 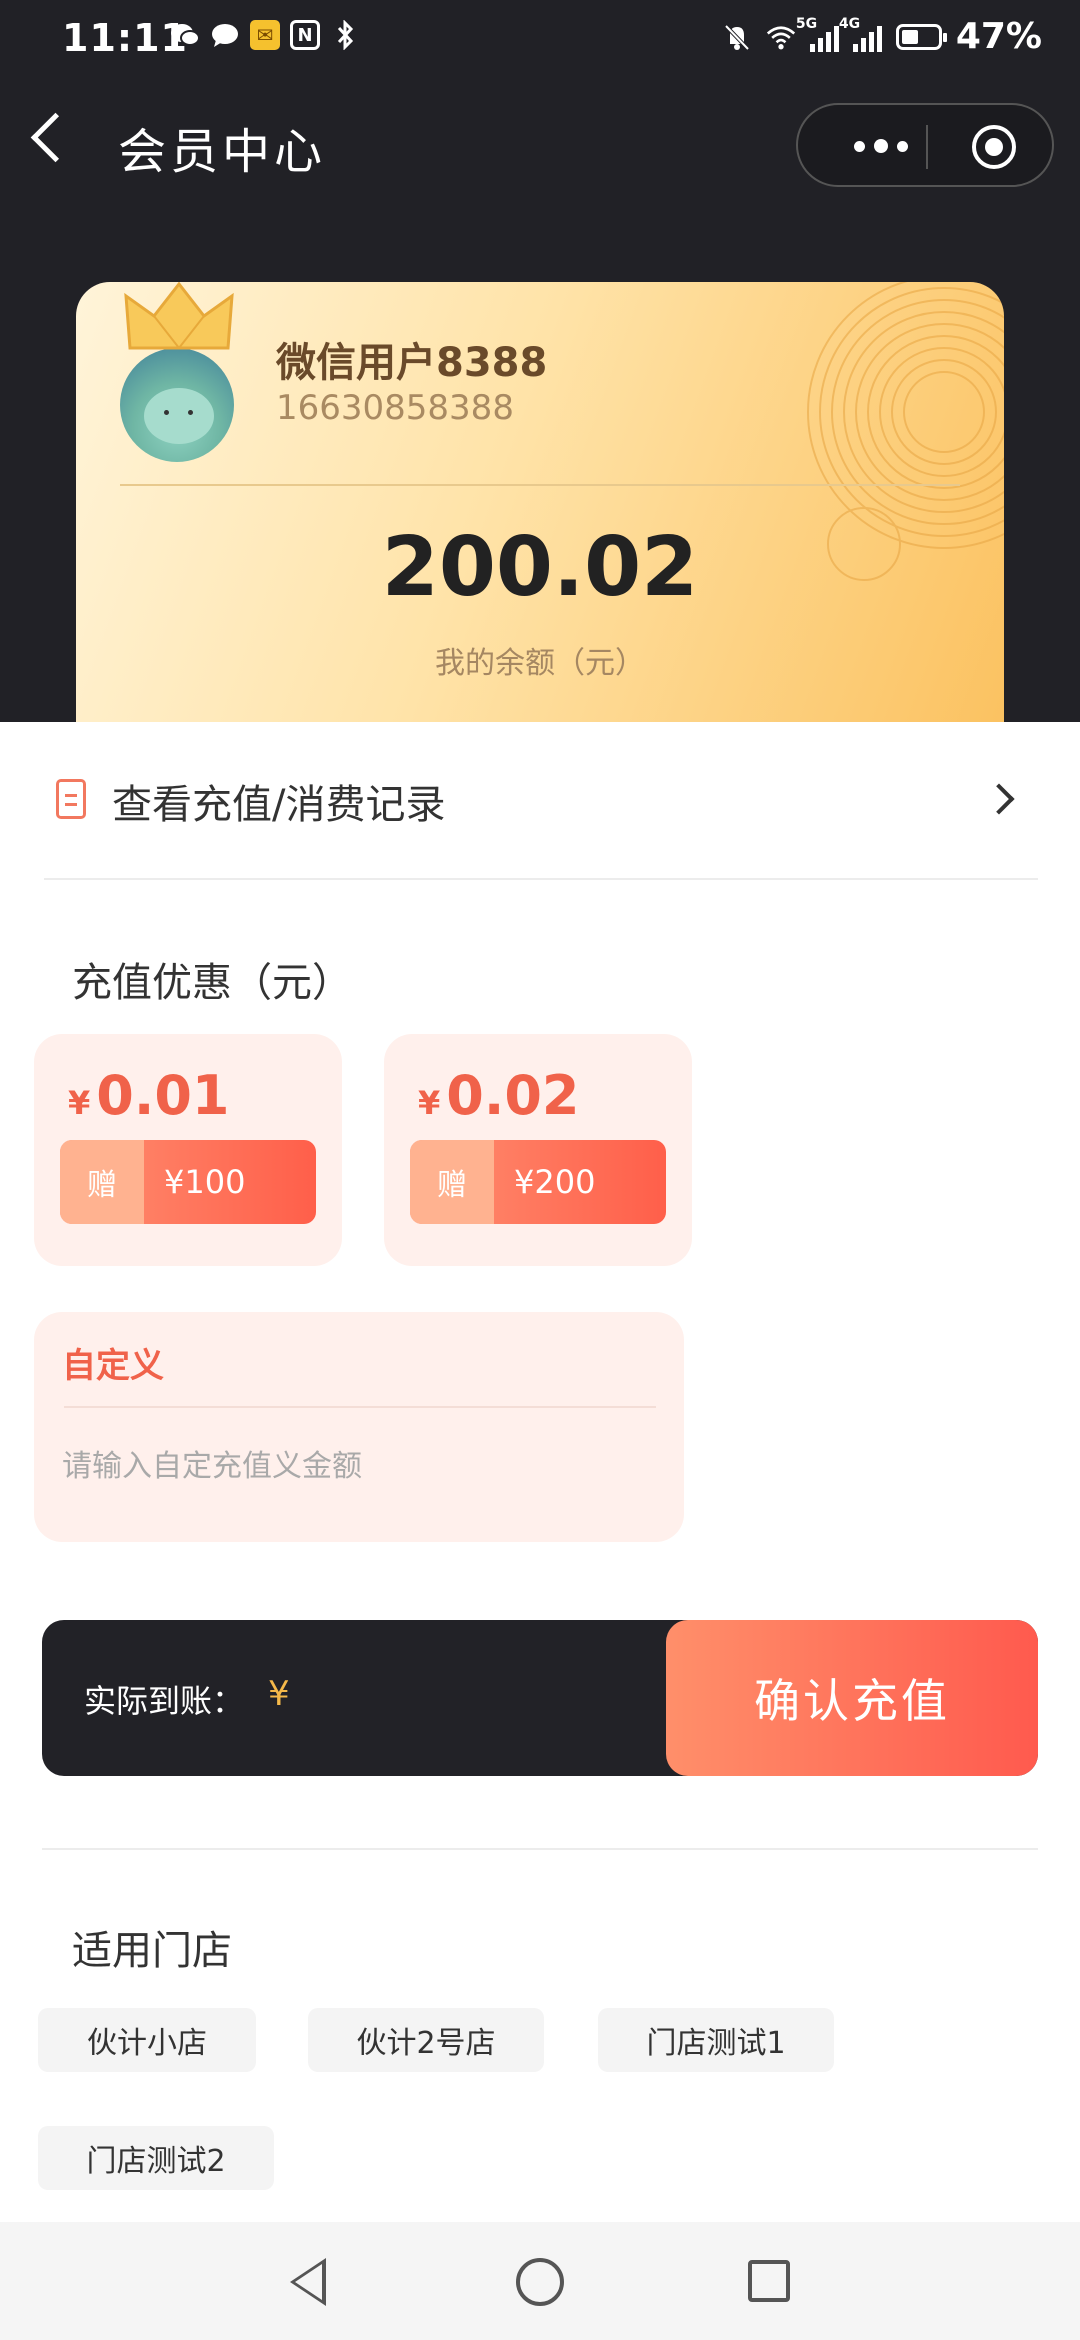 What do you see at coordinates (998, 36) in the screenshot?
I see `battery-percent: 47%` at bounding box center [998, 36].